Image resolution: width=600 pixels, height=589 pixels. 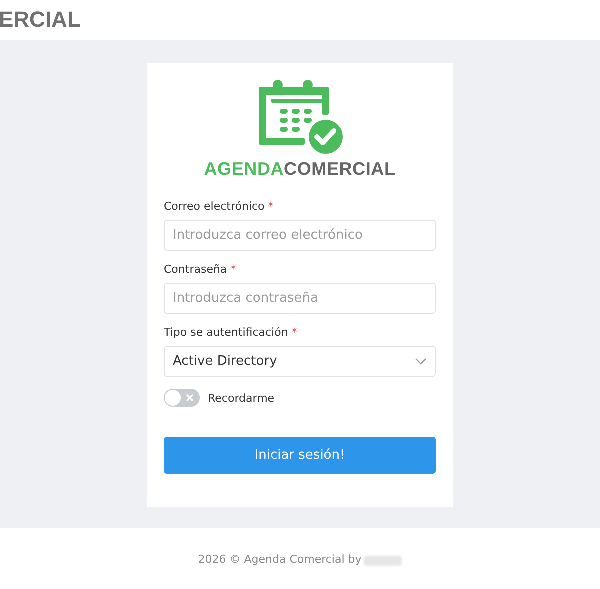 What do you see at coordinates (280, 559) in the screenshot?
I see `footer-text: 2026 © Agenda Comercial by` at bounding box center [280, 559].